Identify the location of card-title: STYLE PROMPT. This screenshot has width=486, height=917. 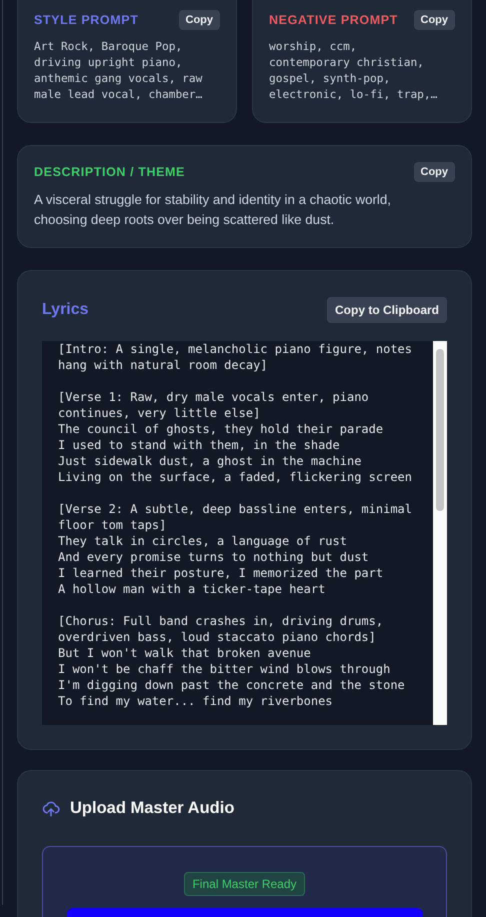
(86, 20).